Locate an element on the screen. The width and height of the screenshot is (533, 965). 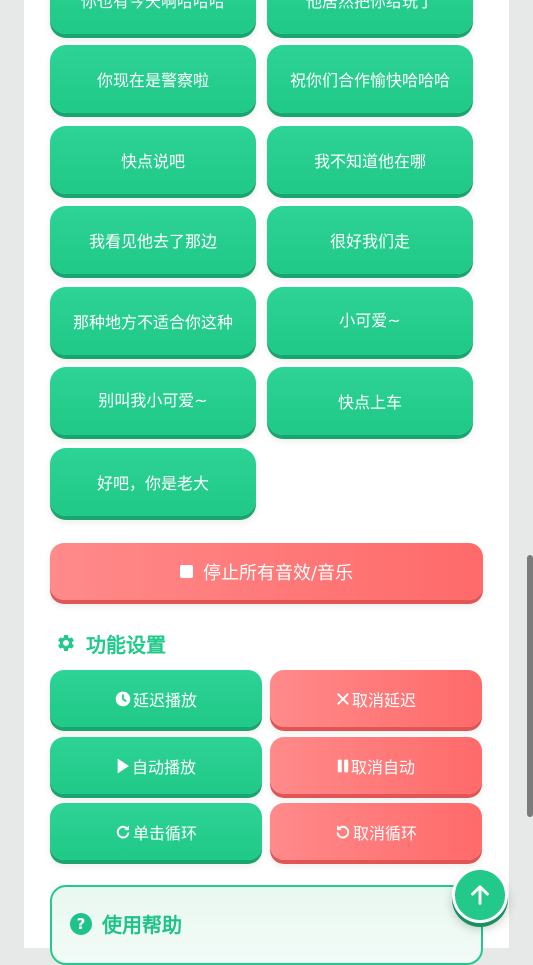
auto-play-button: 自动播放 is located at coordinates (156, 765).